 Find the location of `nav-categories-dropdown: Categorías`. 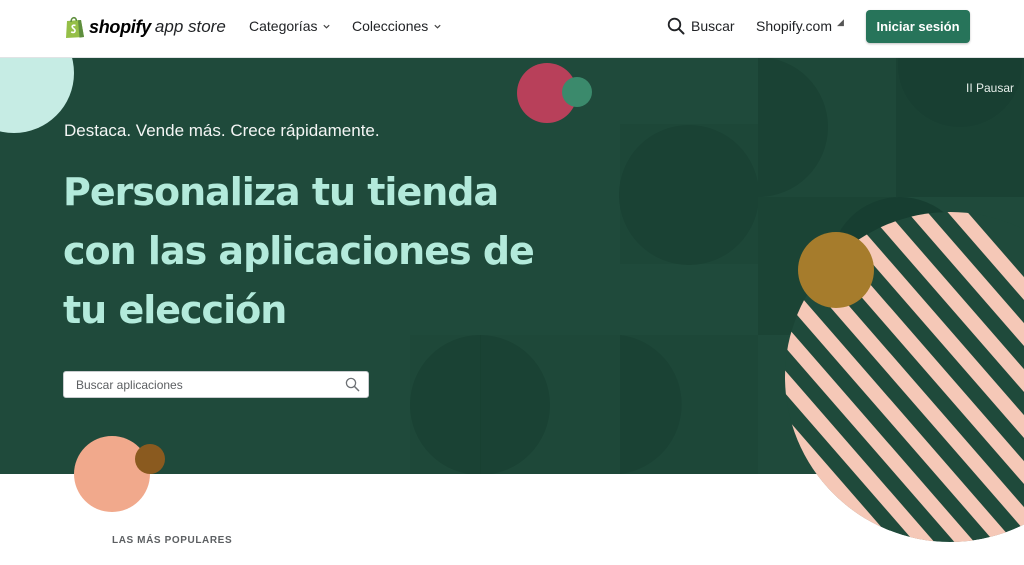

nav-categories-dropdown: Categorías is located at coordinates (290, 26).